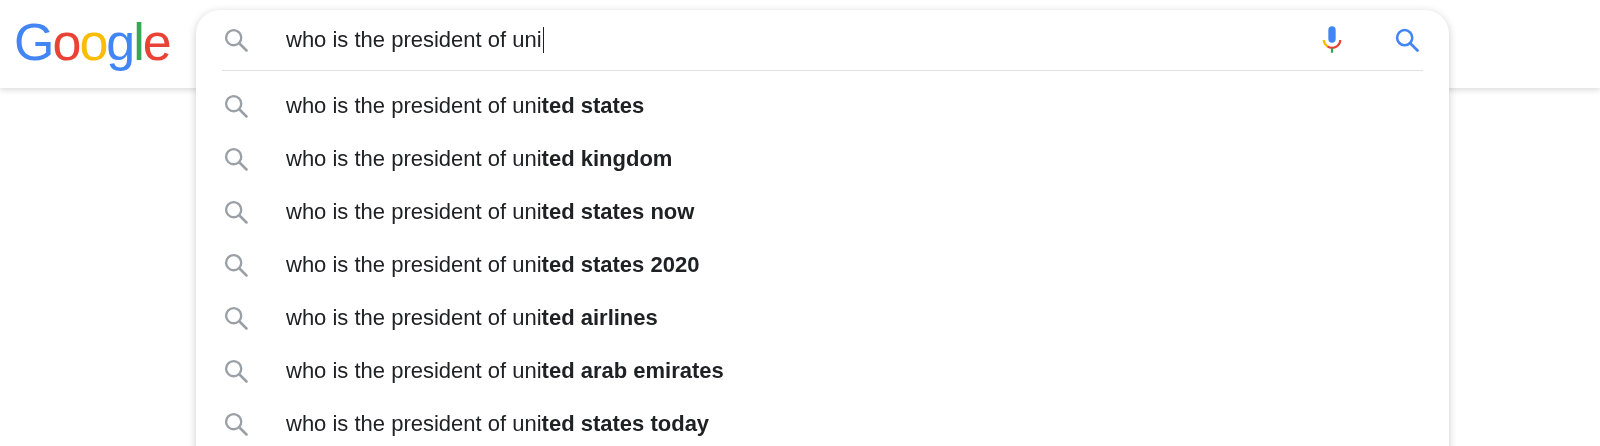 The image size is (1600, 446). What do you see at coordinates (490, 211) in the screenshot?
I see `suggestion-item: who is the president of united states now` at bounding box center [490, 211].